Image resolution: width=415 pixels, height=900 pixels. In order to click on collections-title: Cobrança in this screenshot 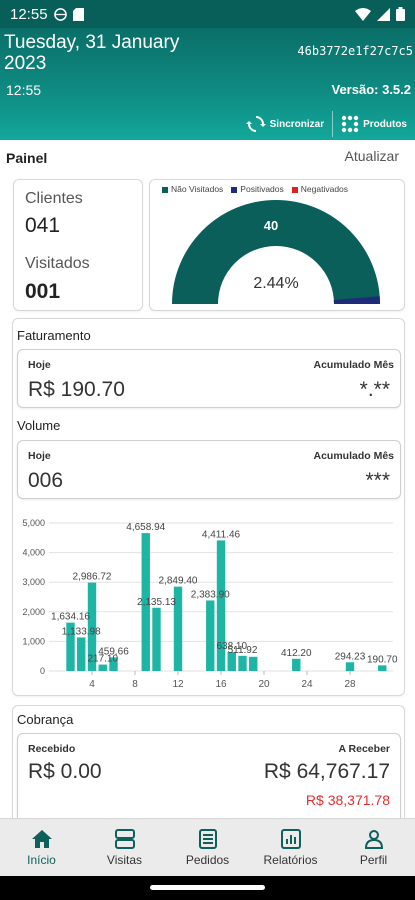, I will do `click(45, 719)`.